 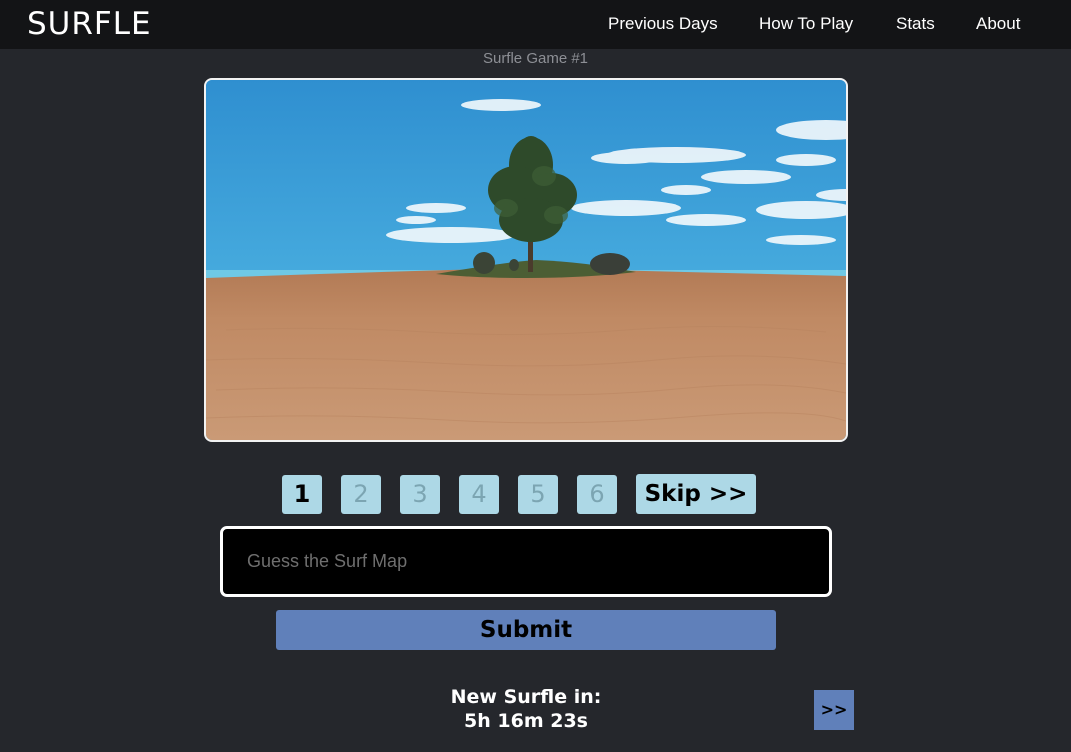 I want to click on skip-button: Skip >>, so click(x=696, y=494).